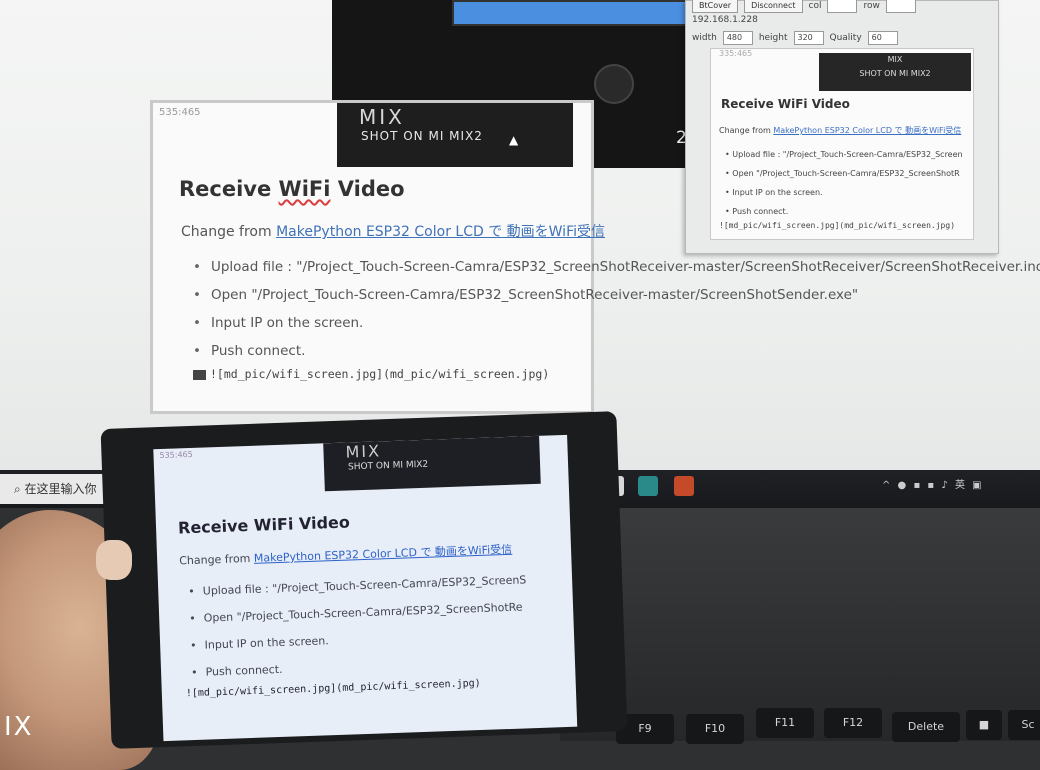 The height and width of the screenshot is (770, 1040). Describe the element at coordinates (216, 559) in the screenshot. I see `device-change-prefix: Change from` at that location.